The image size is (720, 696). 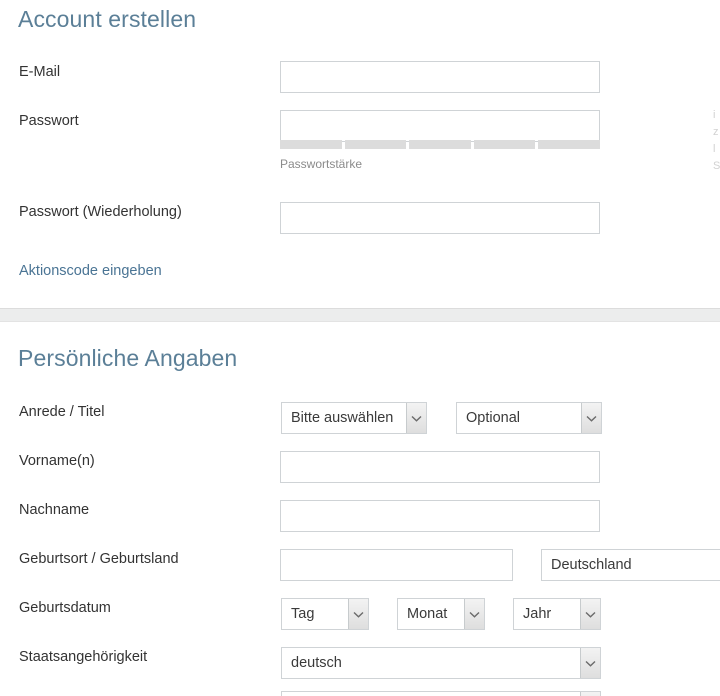 What do you see at coordinates (441, 663) in the screenshot?
I see `nationality-select: deutsch` at bounding box center [441, 663].